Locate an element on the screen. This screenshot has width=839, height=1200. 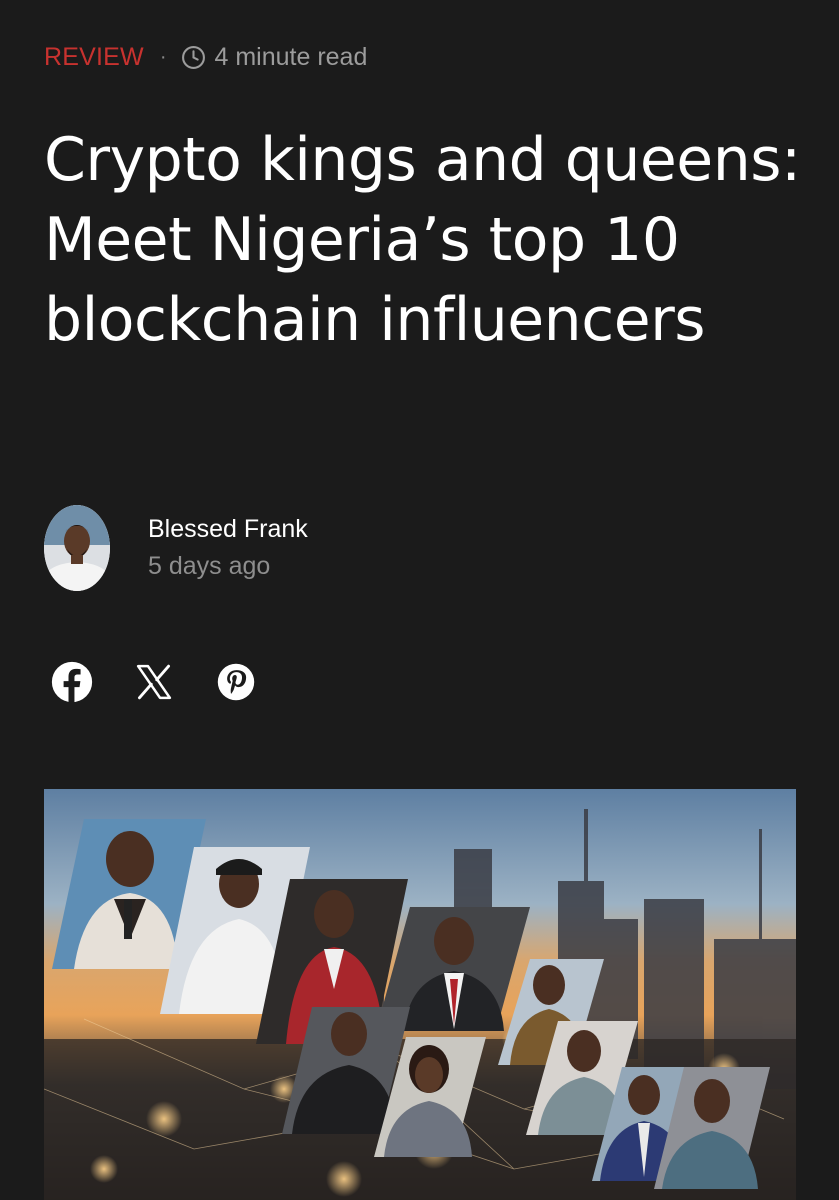
author-info: Blessed Frank 5 days ago is located at coordinates (228, 548).